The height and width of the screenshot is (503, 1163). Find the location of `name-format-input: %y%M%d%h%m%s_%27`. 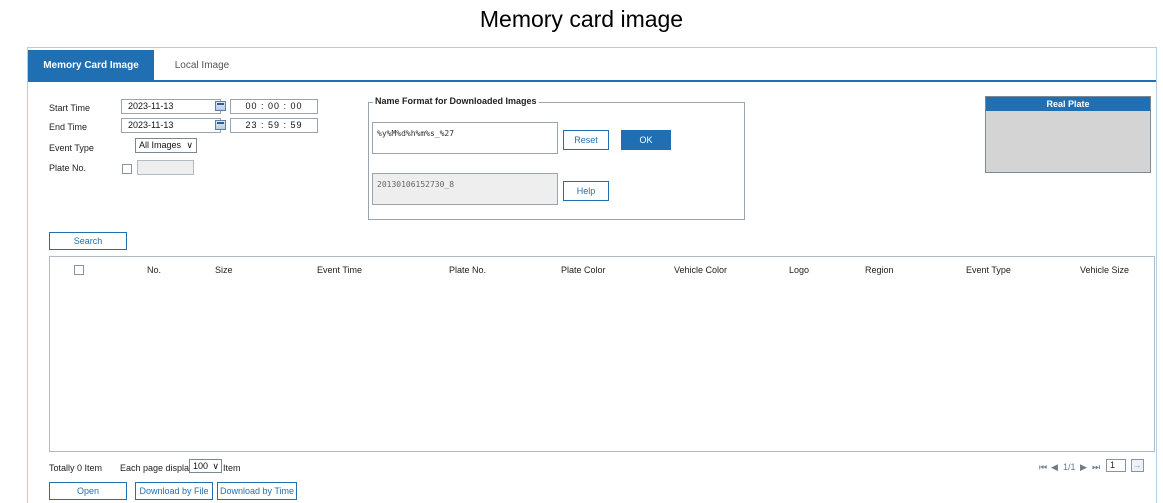

name-format-input: %y%M%d%h%m%s_%27 is located at coordinates (465, 138).